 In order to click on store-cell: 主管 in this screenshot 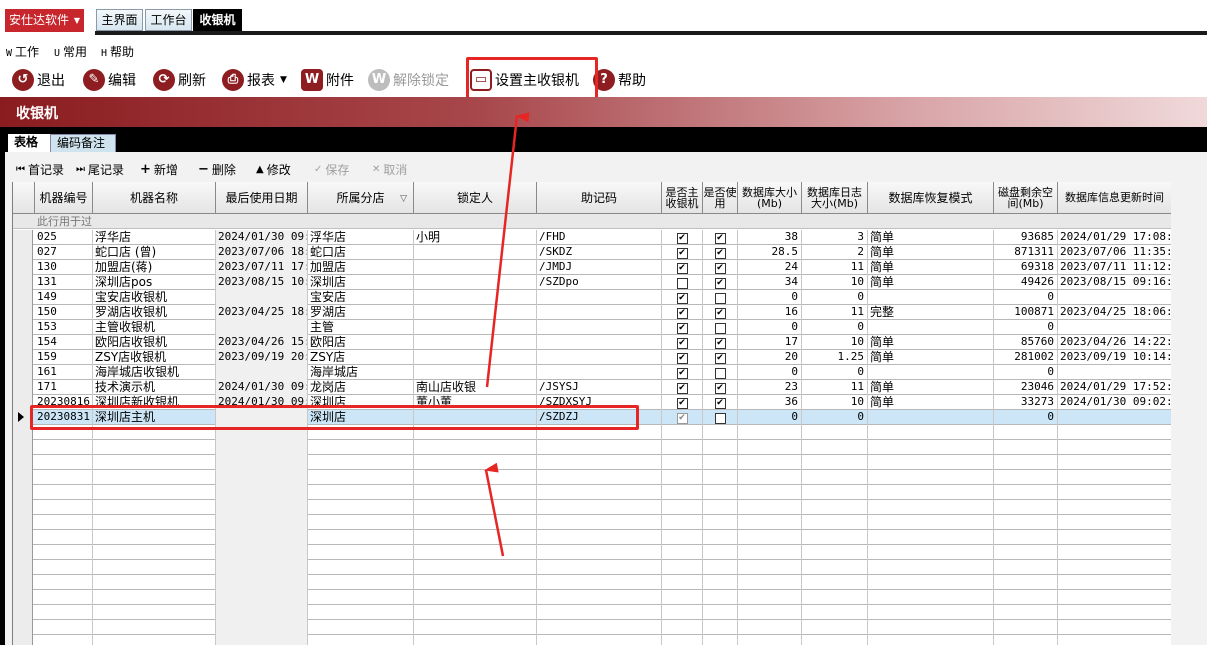, I will do `click(361, 327)`.